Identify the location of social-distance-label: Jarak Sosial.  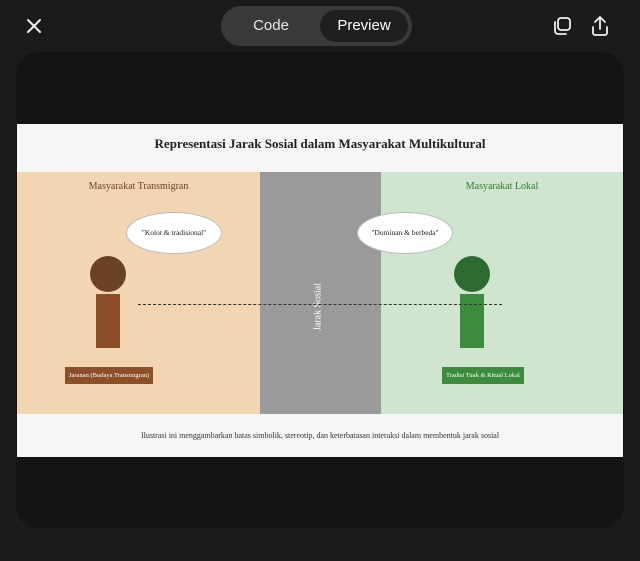
(318, 307).